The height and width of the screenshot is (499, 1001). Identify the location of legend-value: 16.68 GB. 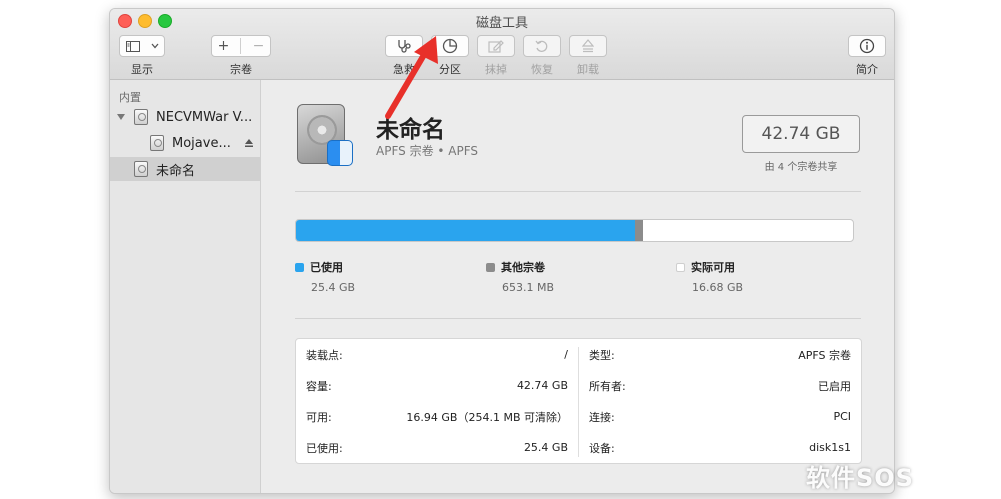
(718, 287).